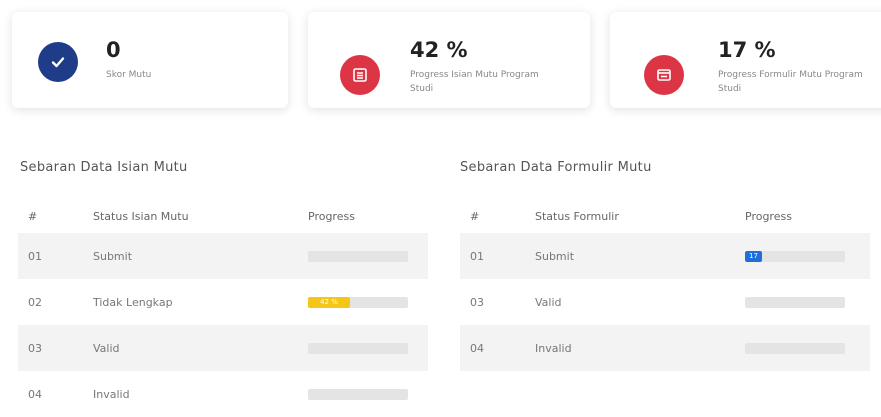 The width and height of the screenshot is (881, 417). I want to click on check-circle-icon, so click(58, 62).